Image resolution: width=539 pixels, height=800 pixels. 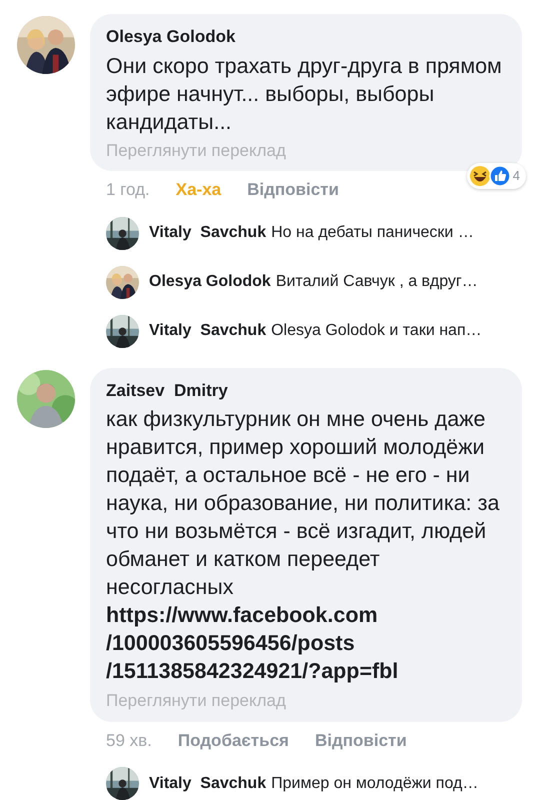 I want to click on comment-time: 1 год., so click(x=128, y=190).